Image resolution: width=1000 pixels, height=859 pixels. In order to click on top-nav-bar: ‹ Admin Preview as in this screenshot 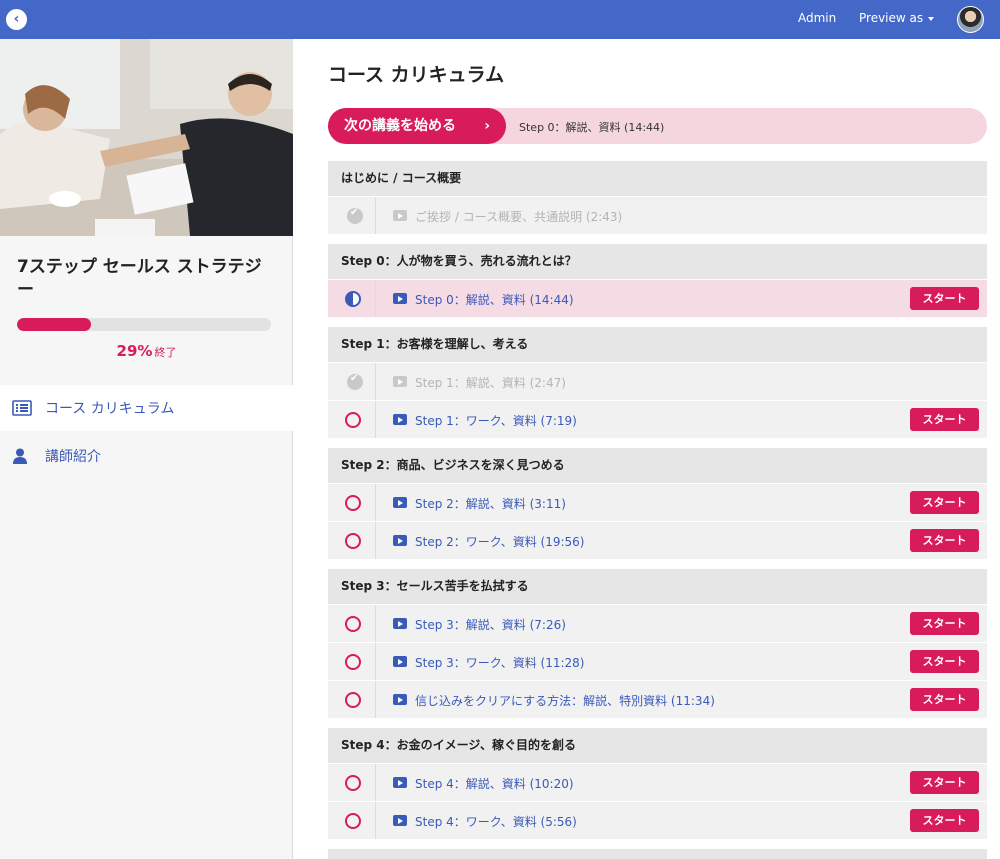, I will do `click(500, 19)`.